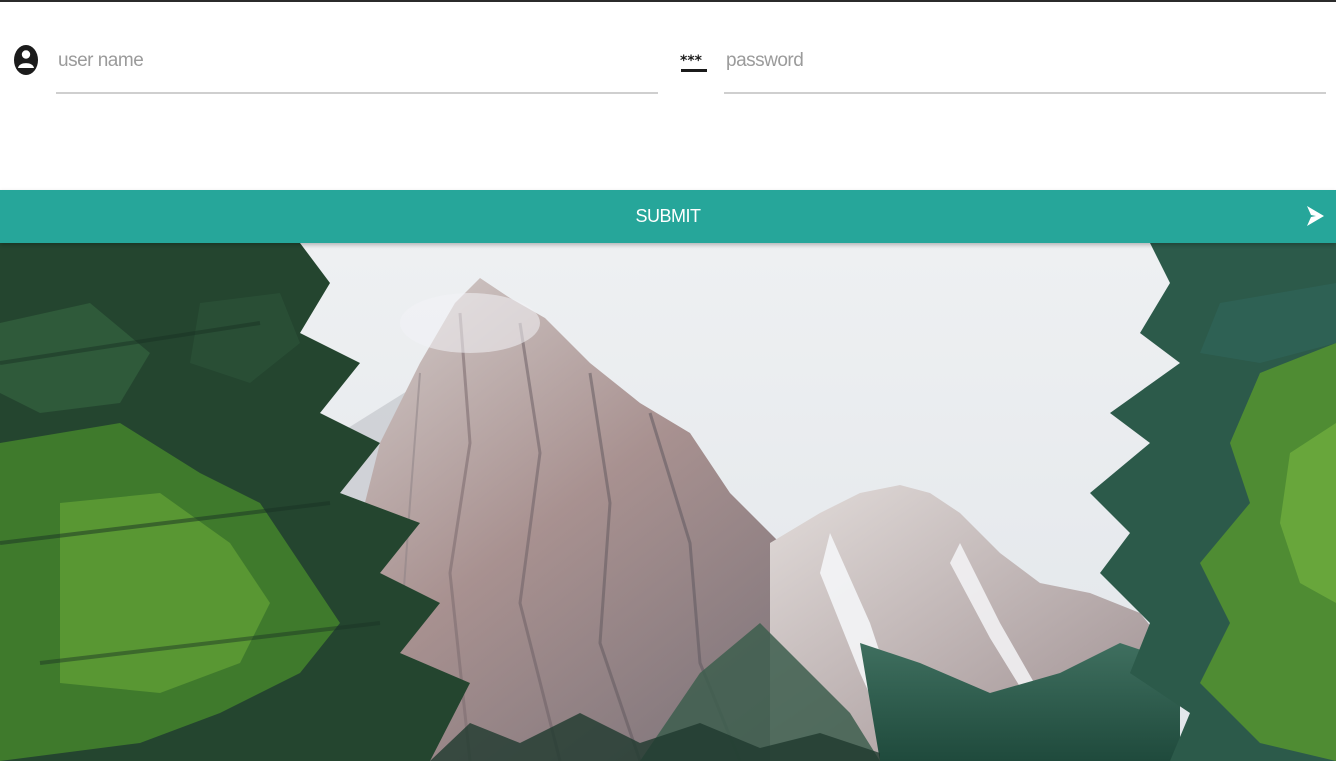 The height and width of the screenshot is (761, 1336). I want to click on password-input, so click(1025, 67).